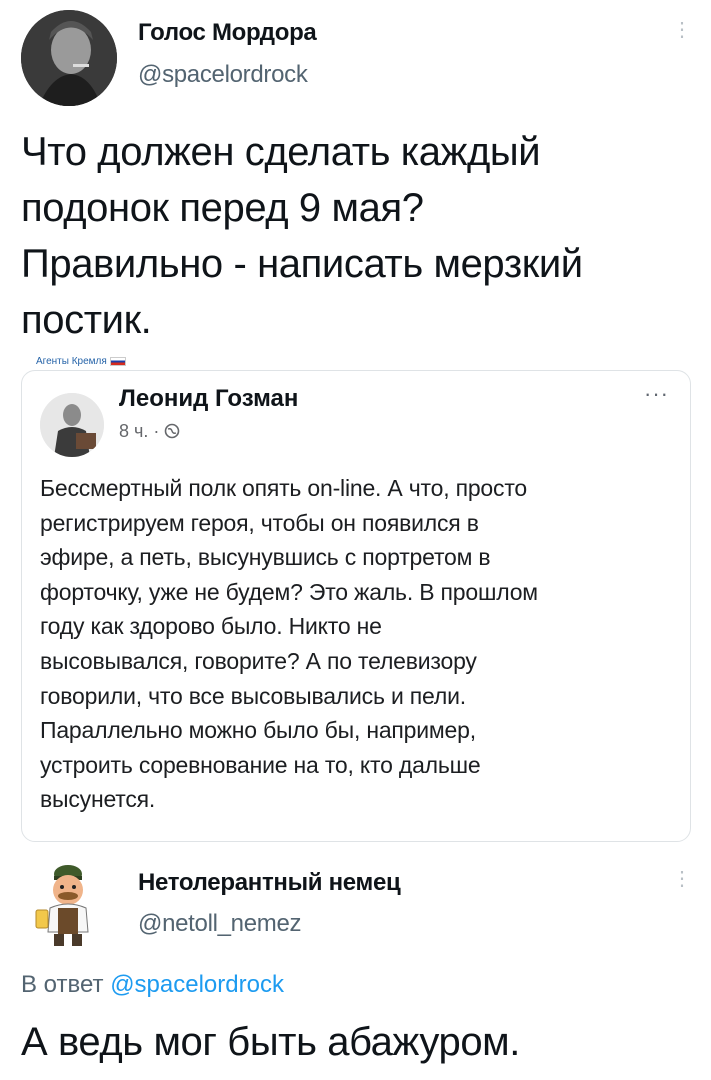  I want to click on watermark-label: Агенты Кремля, so click(71, 361).